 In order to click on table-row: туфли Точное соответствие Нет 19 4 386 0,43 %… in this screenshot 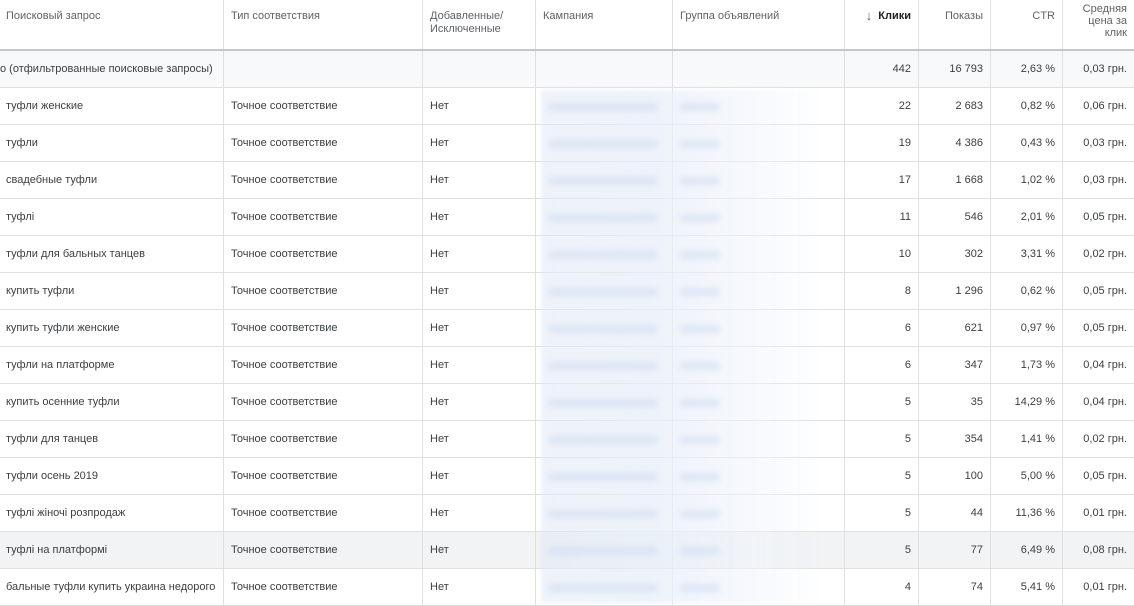, I will do `click(567, 143)`.